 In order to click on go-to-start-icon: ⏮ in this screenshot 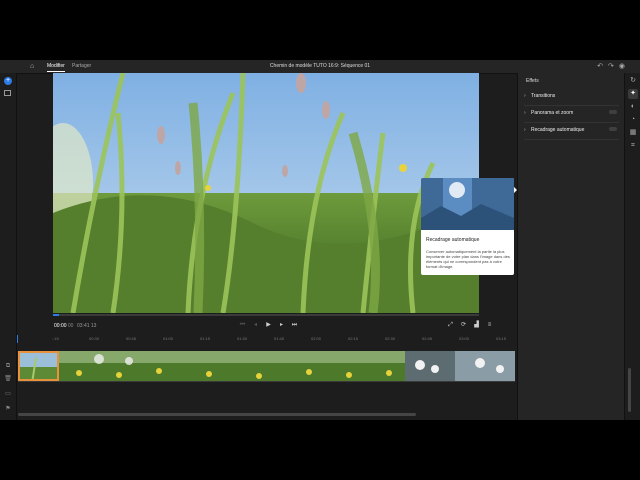, I will do `click(242, 325)`.